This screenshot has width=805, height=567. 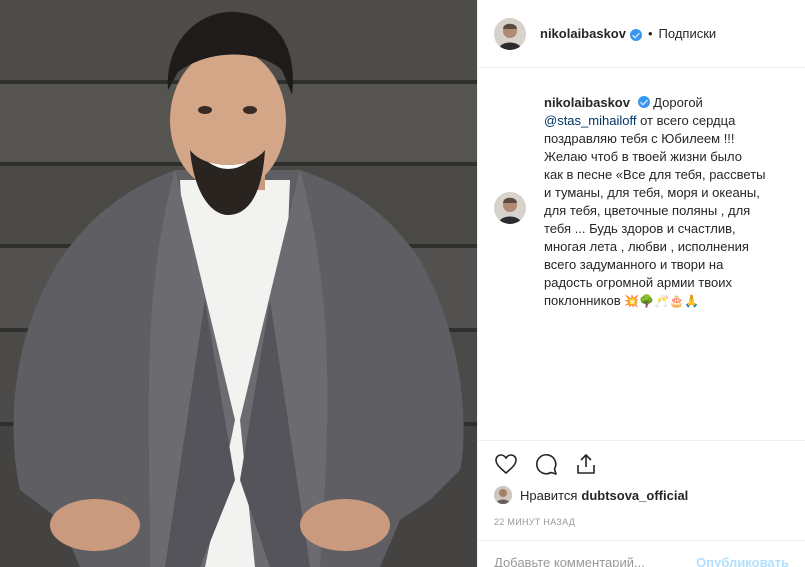 I want to click on comment-icon, so click(x=546, y=464).